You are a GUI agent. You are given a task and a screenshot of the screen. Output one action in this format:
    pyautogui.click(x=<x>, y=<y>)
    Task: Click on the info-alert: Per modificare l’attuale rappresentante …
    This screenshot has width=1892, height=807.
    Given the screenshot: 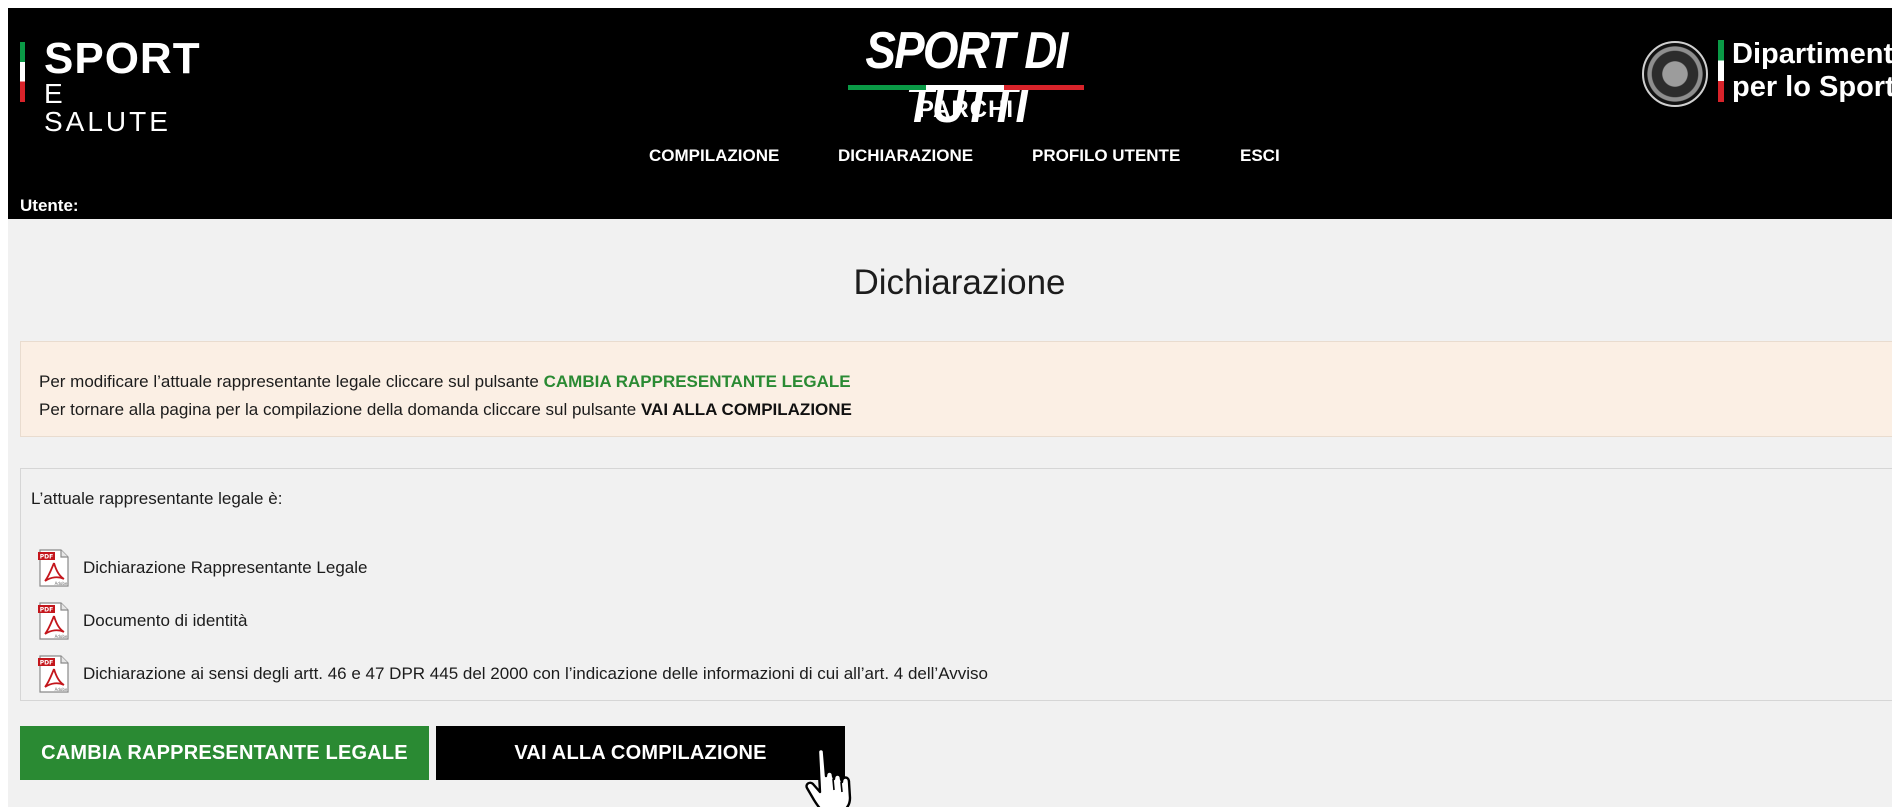 What is the action you would take?
    pyautogui.click(x=956, y=389)
    